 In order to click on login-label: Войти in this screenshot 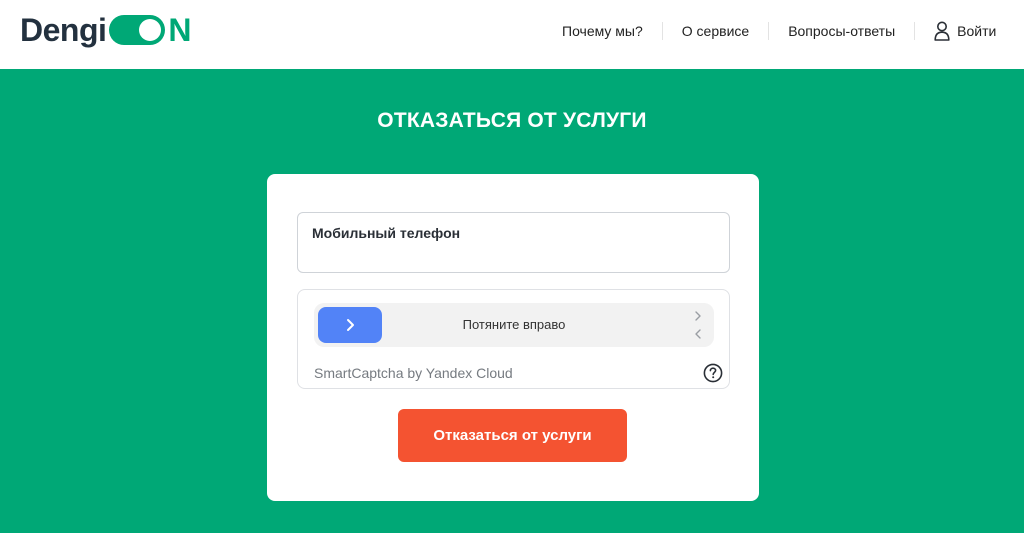, I will do `click(977, 31)`.